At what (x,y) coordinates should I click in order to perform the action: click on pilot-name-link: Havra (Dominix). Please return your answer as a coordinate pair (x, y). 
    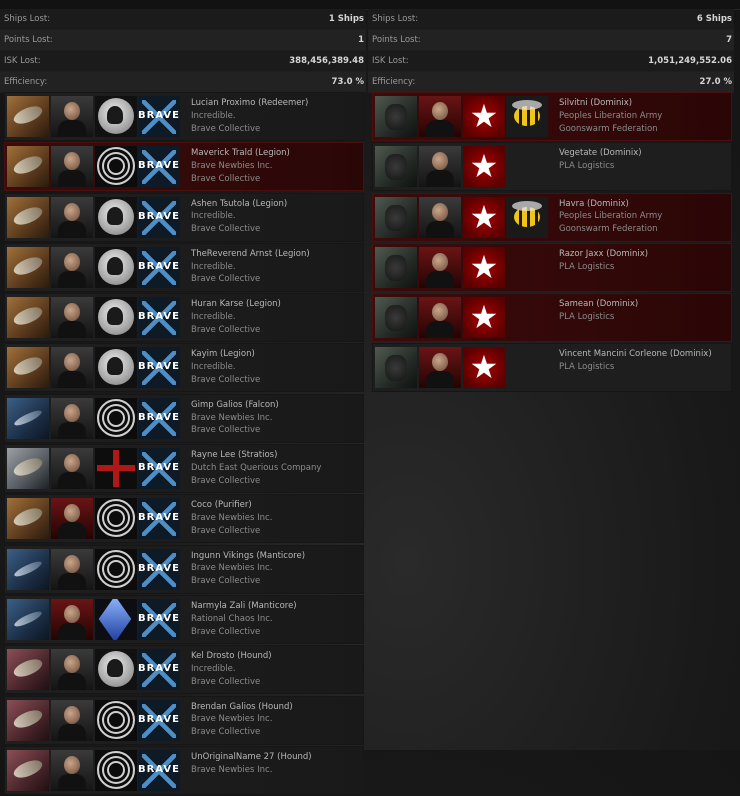
    Looking at the image, I should click on (610, 204).